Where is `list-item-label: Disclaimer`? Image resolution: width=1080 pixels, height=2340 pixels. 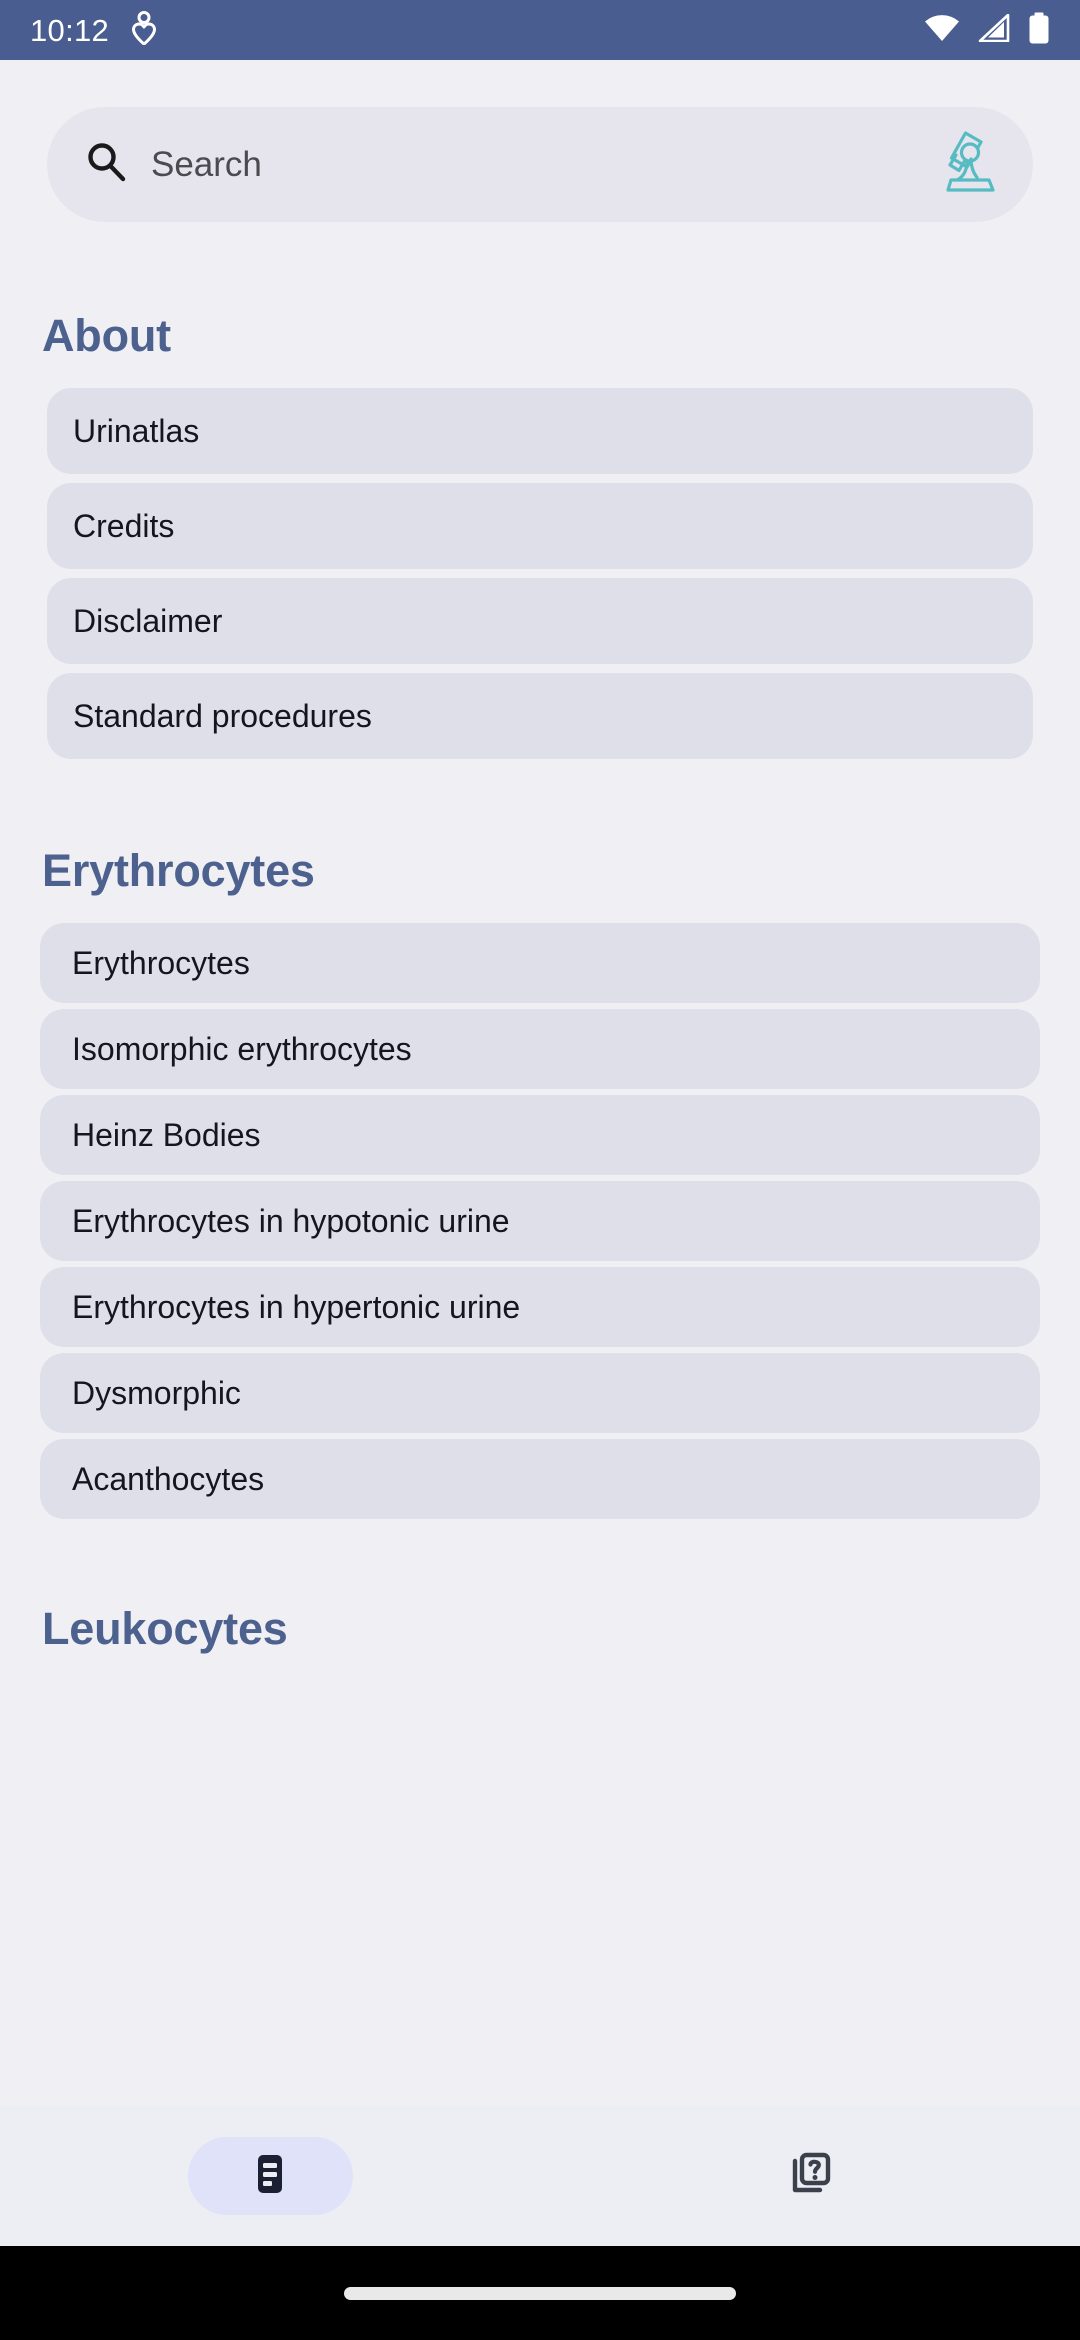
list-item-label: Disclaimer is located at coordinates (148, 621).